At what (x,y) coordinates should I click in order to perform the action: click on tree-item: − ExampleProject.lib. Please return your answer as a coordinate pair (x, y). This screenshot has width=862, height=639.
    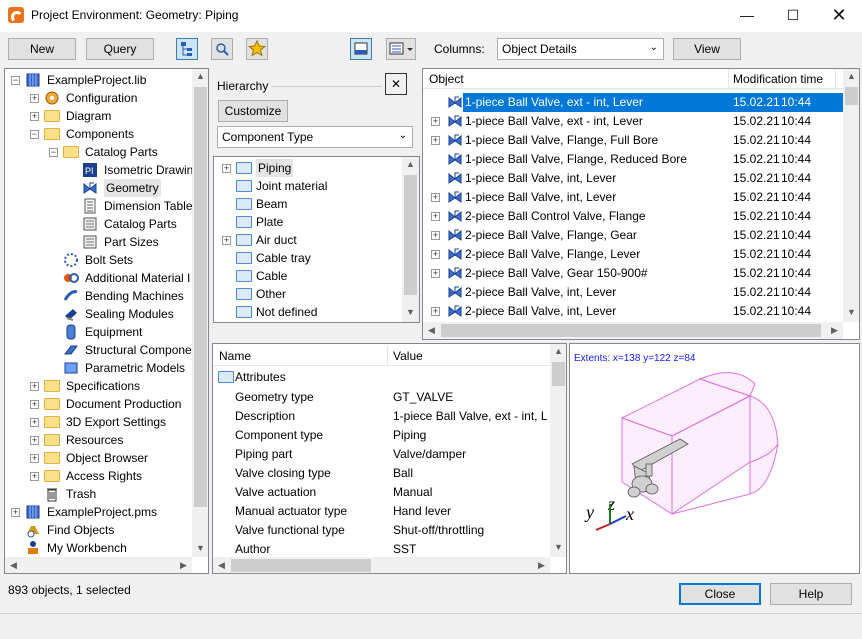
    Looking at the image, I should click on (98, 80).